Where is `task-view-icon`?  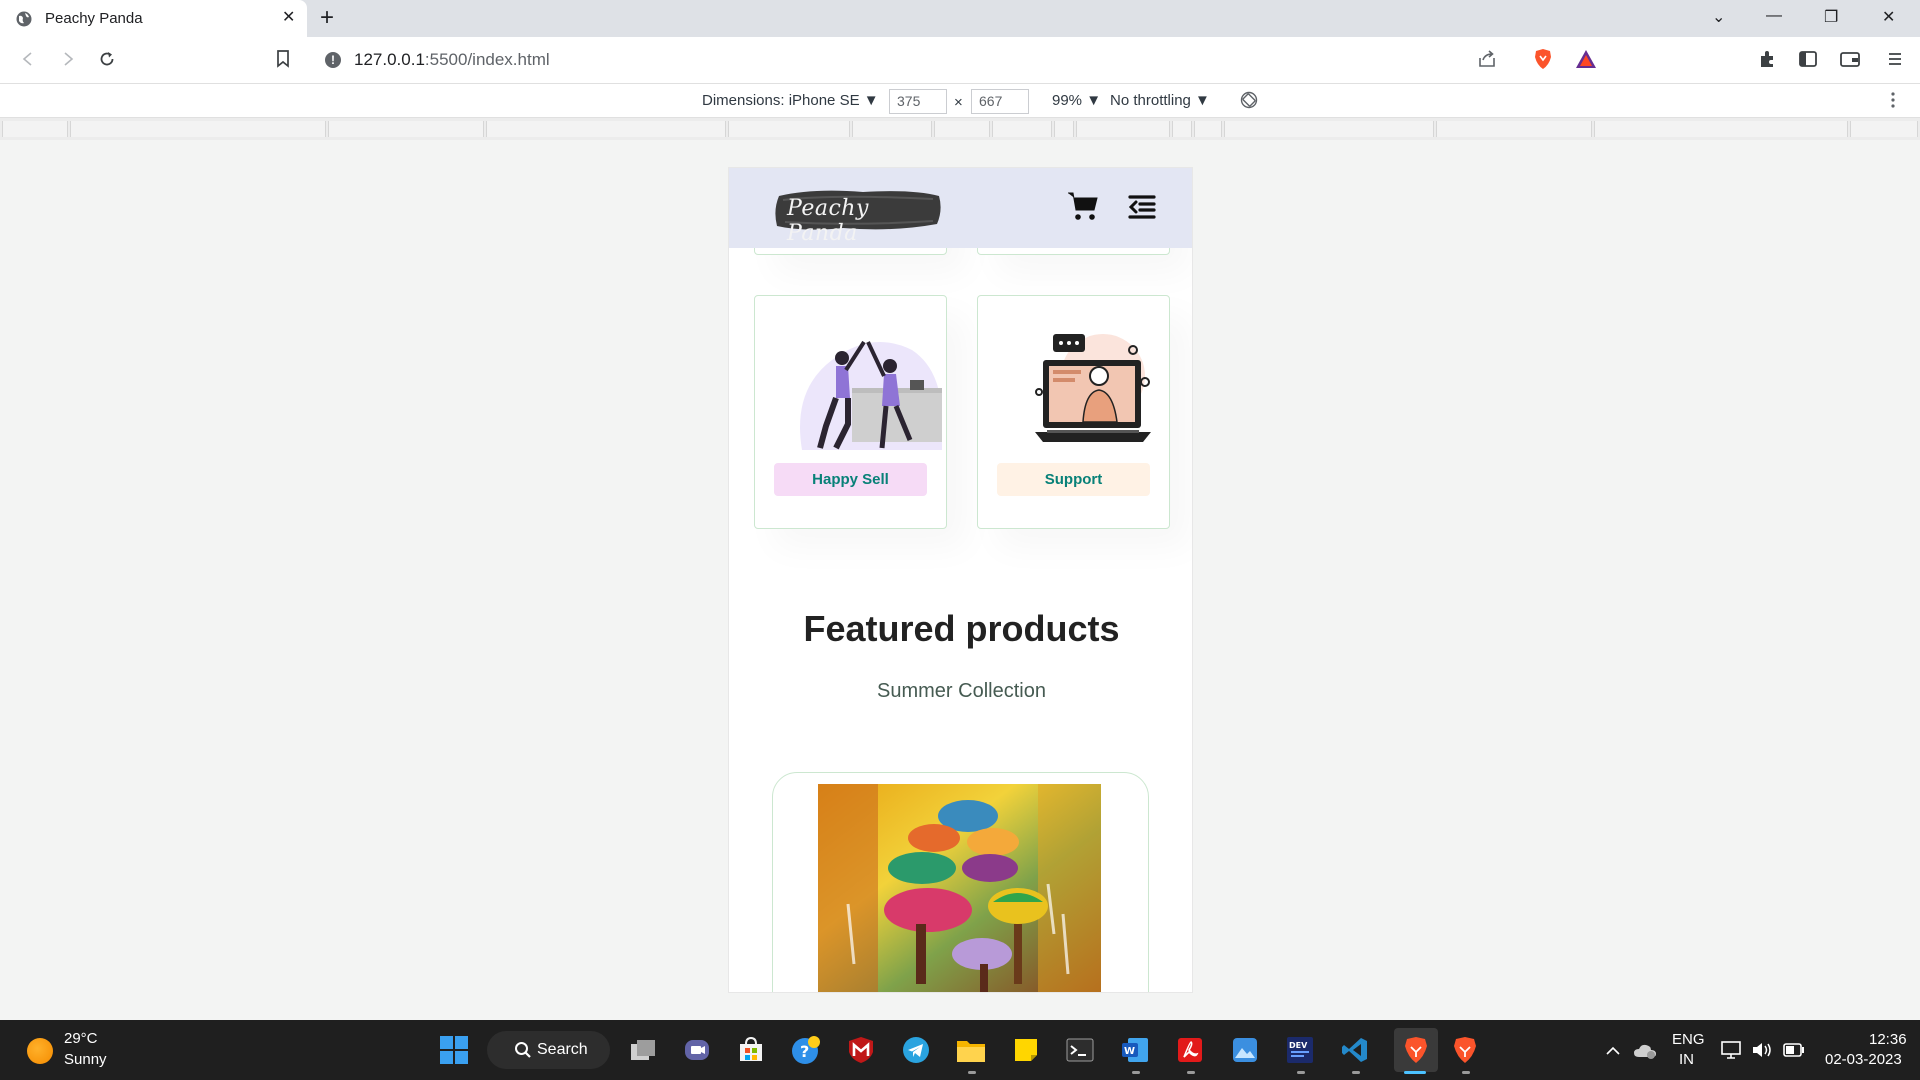 task-view-icon is located at coordinates (643, 1050).